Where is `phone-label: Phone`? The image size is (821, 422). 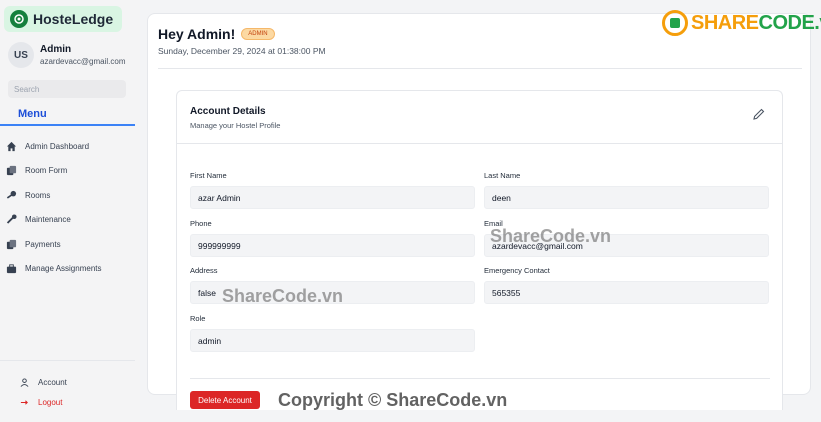 phone-label: Phone is located at coordinates (201, 223).